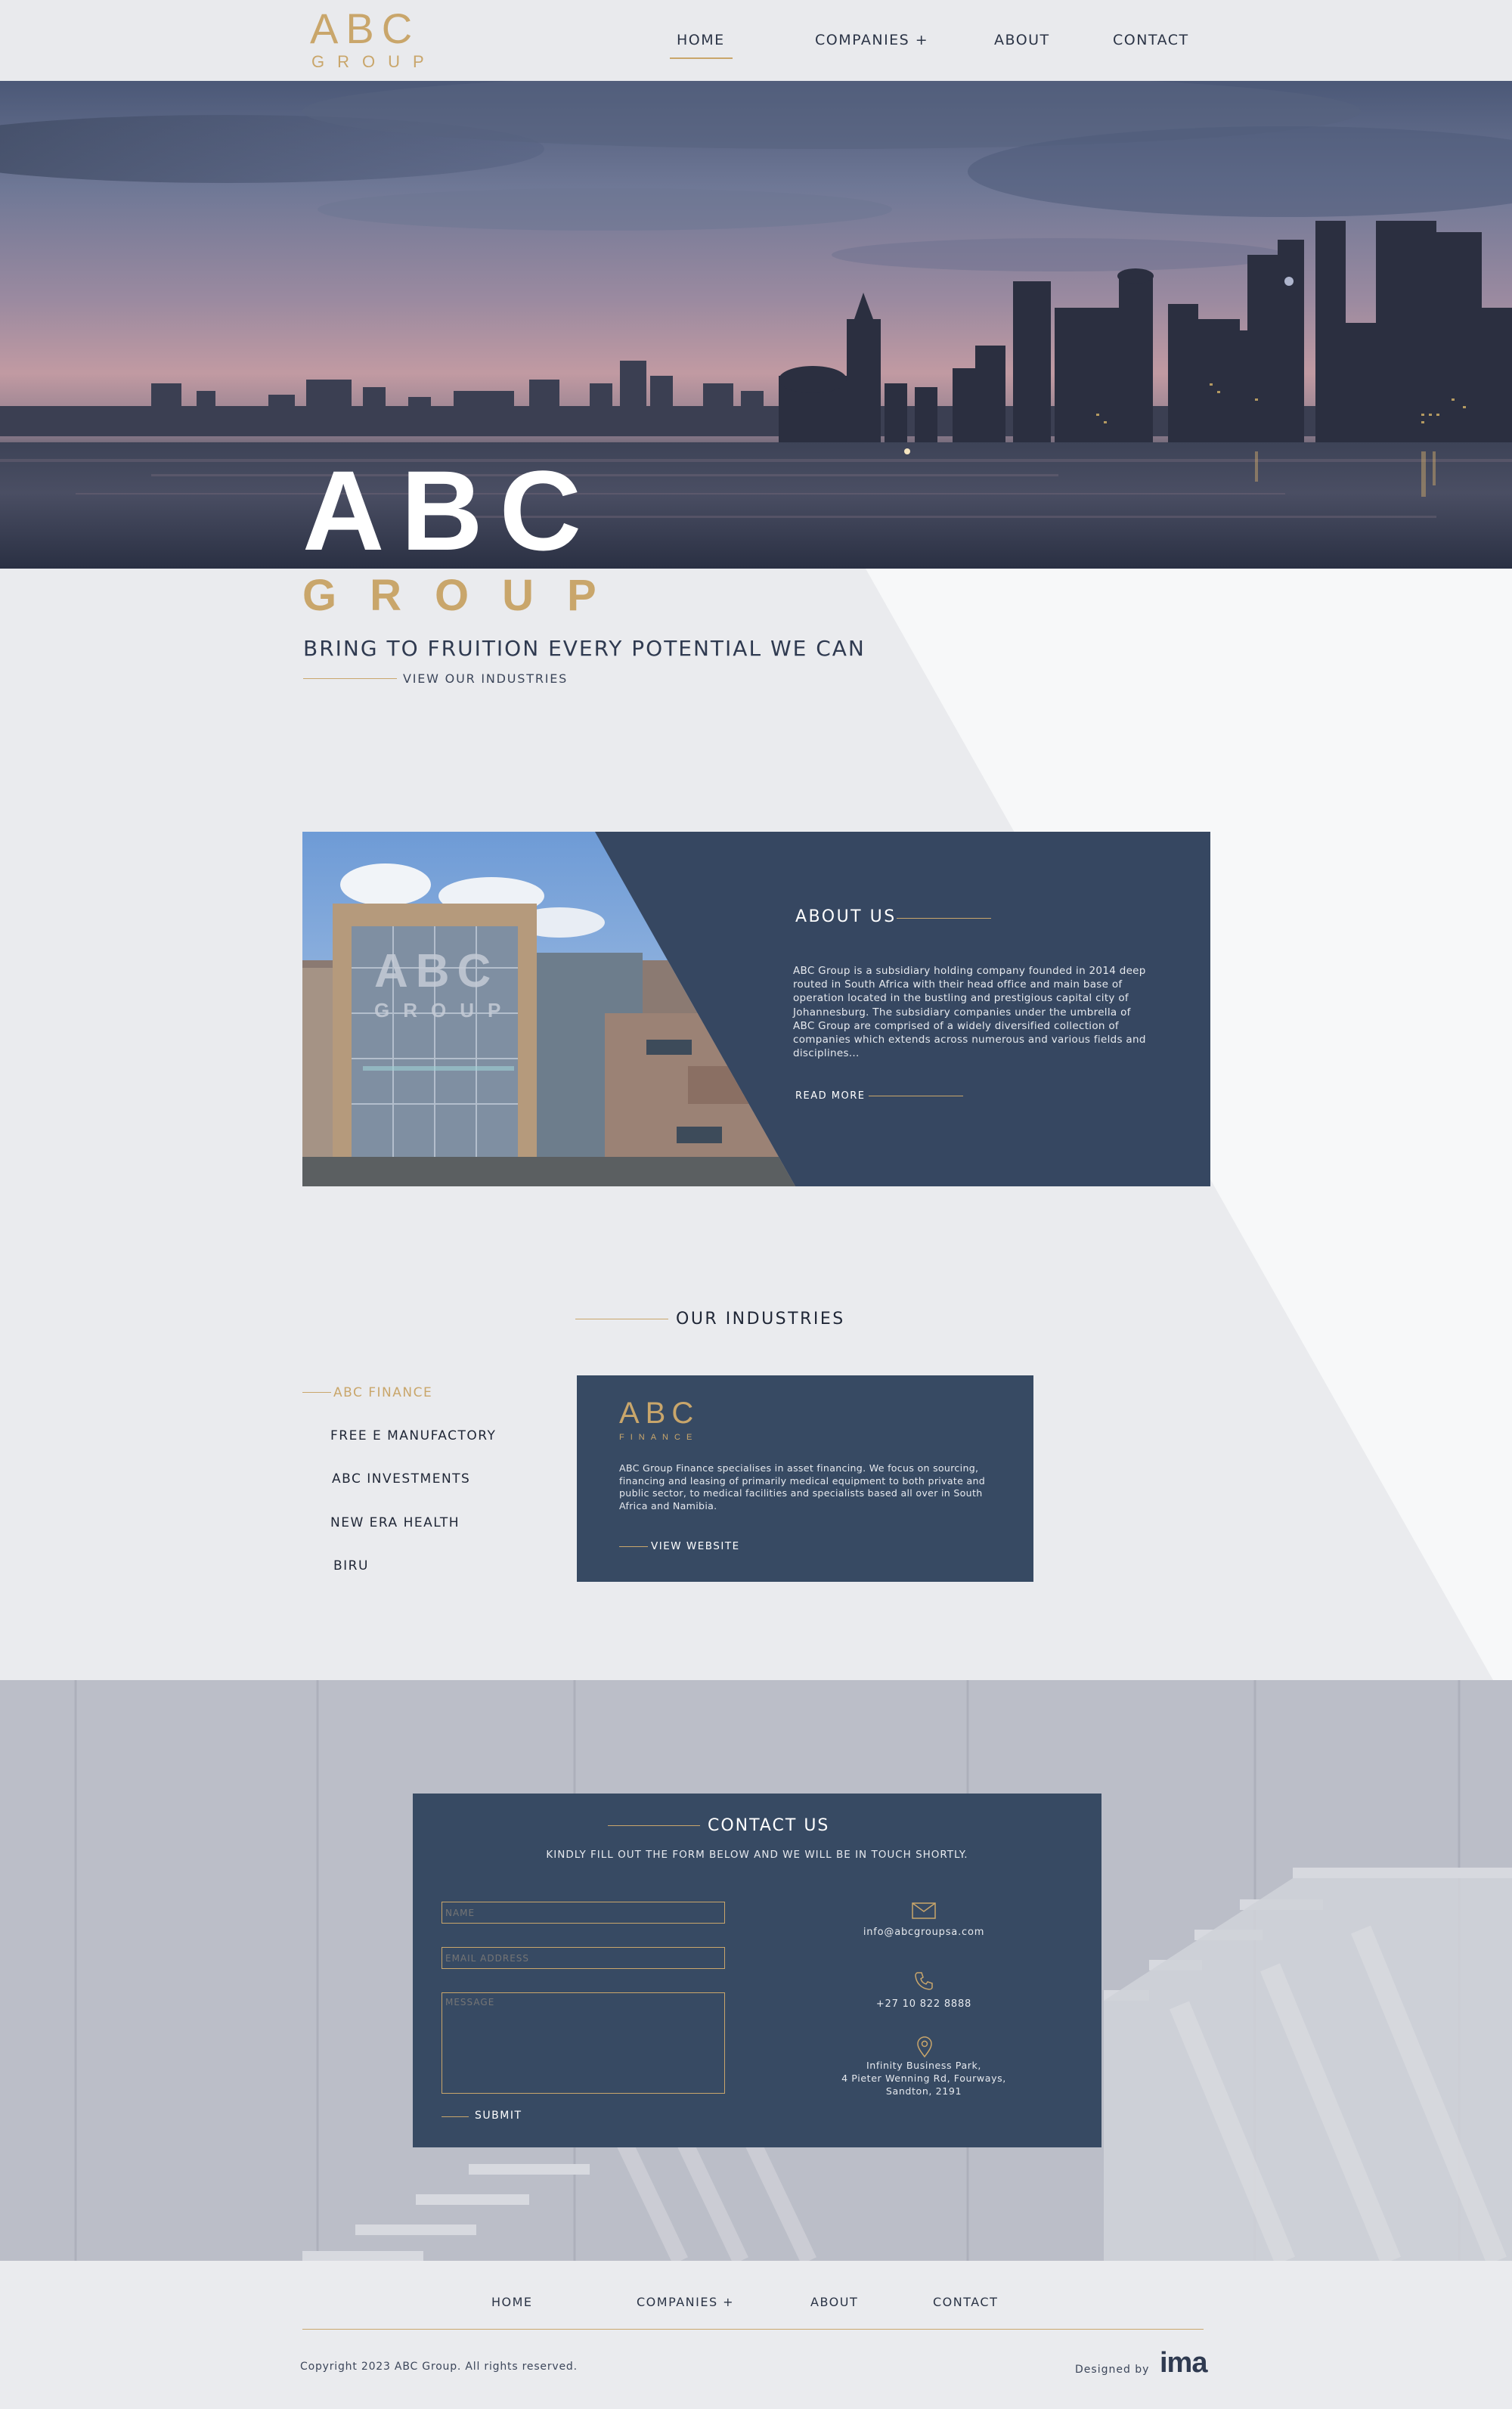  Describe the element at coordinates (701, 58) in the screenshot. I see `nav-home-underline` at that location.